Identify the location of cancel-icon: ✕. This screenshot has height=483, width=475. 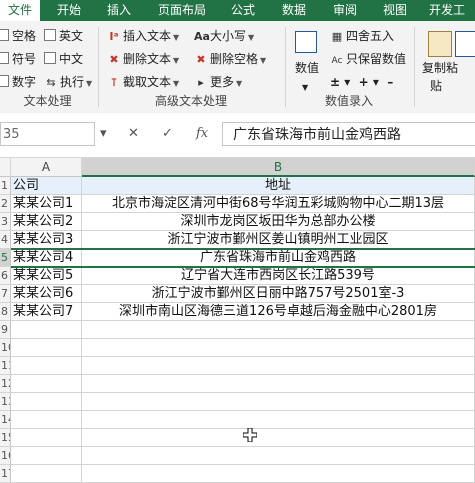
(133, 134).